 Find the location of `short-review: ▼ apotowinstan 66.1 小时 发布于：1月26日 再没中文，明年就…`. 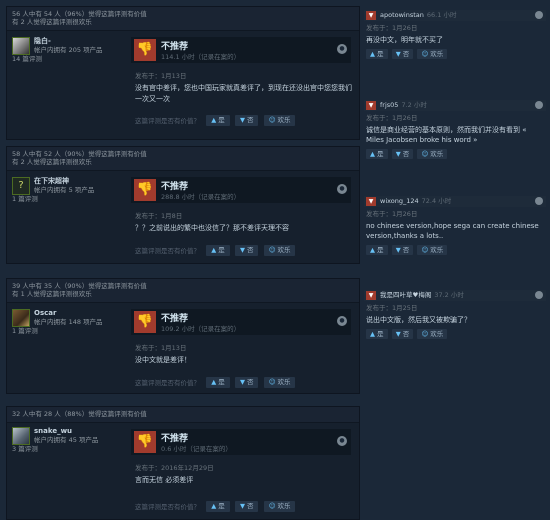

short-review: ▼ apotowinstan 66.1 小时 发布于：1月26日 再没中文，明年就… is located at coordinates (455, 35).